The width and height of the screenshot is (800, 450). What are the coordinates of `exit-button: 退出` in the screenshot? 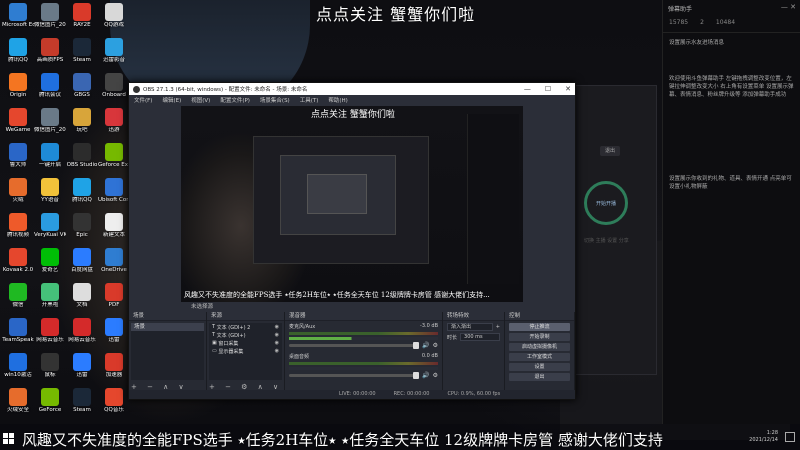 It's located at (539, 377).